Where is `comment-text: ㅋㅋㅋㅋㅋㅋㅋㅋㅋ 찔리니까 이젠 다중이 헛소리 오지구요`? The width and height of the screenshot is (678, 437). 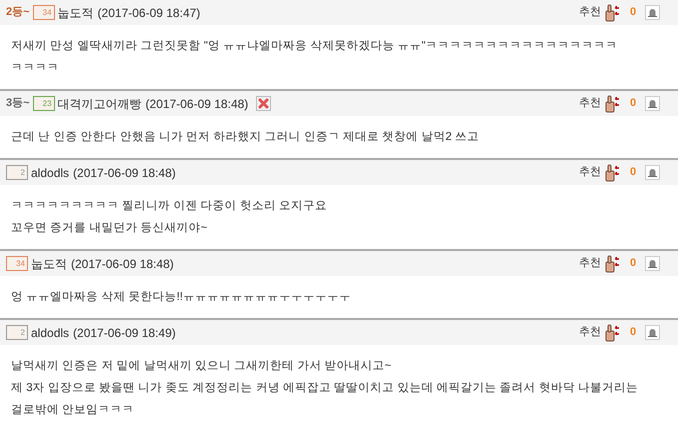 comment-text: ㅋㅋㅋㅋㅋㅋㅋㅋㅋ 찔리니까 이젠 다중이 헛소리 오지구요 is located at coordinates (169, 206).